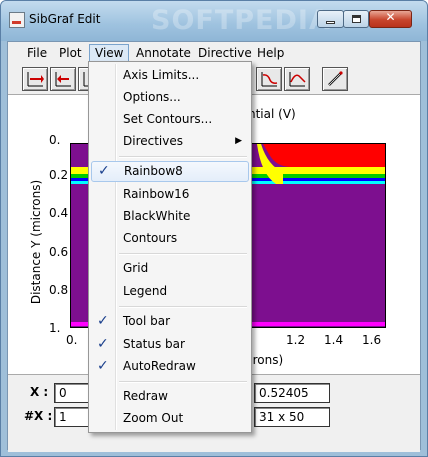 This screenshot has width=428, height=457. I want to click on submenu-arrow-icon: ▶, so click(238, 141).